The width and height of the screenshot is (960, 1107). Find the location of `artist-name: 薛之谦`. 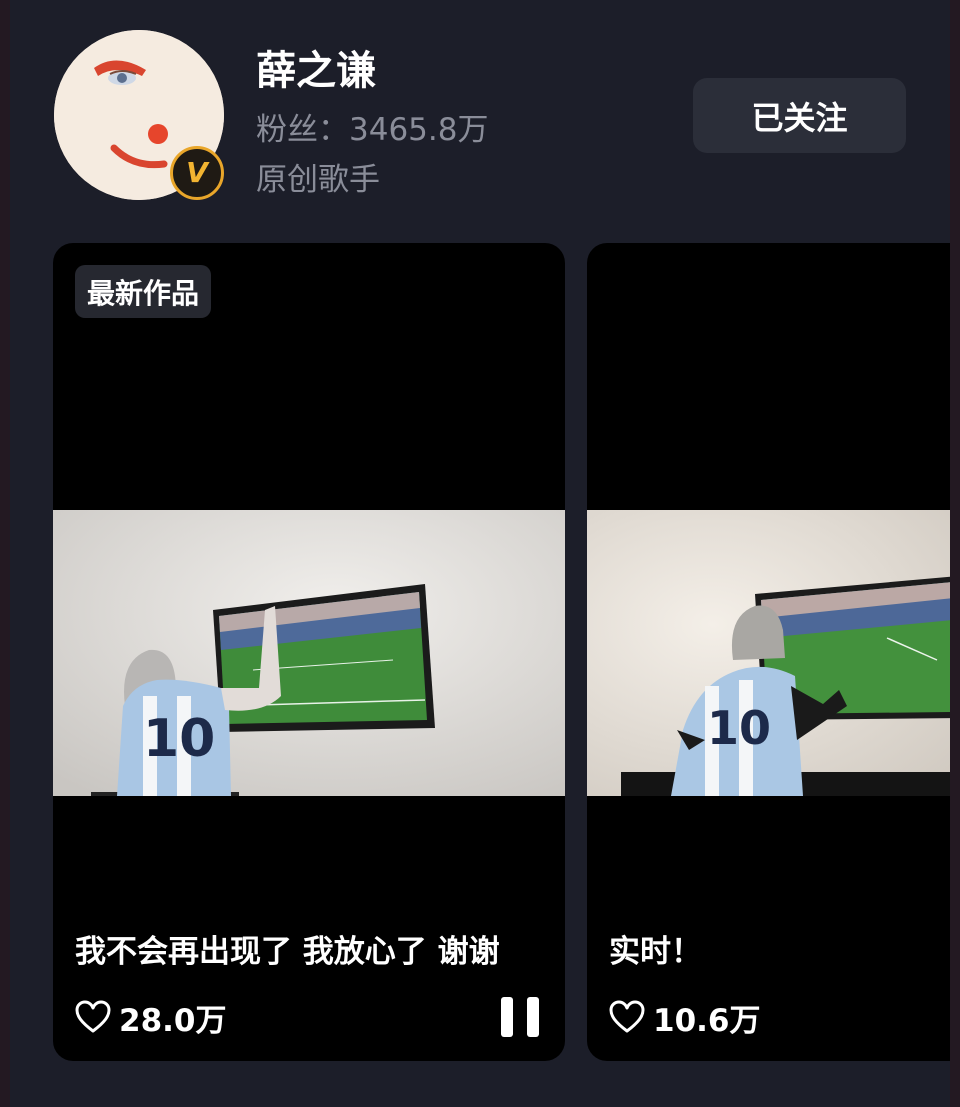

artist-name: 薛之谦 is located at coordinates (316, 67).